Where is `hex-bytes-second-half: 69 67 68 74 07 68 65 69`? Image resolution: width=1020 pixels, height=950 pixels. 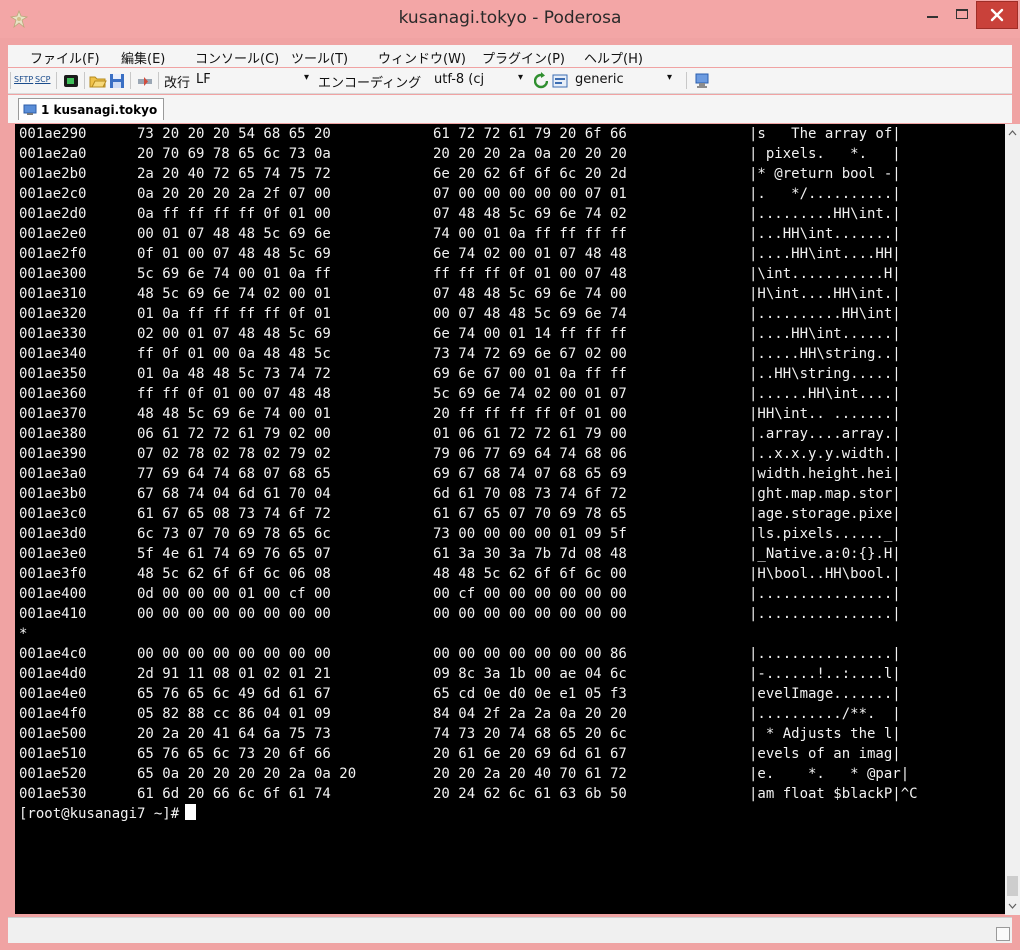 hex-bytes-second-half: 69 67 68 74 07 68 65 69 is located at coordinates (530, 474).